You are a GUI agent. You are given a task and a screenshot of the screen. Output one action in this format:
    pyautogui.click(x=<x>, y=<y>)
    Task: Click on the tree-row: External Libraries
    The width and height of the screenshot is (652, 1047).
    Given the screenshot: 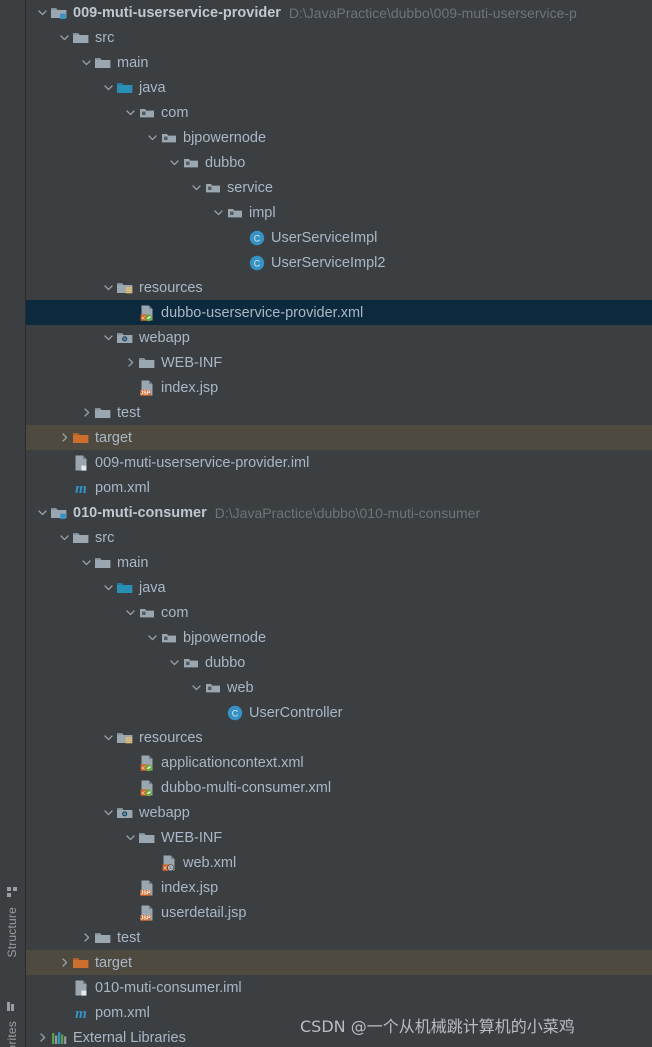 What is the action you would take?
    pyautogui.click(x=339, y=1036)
    